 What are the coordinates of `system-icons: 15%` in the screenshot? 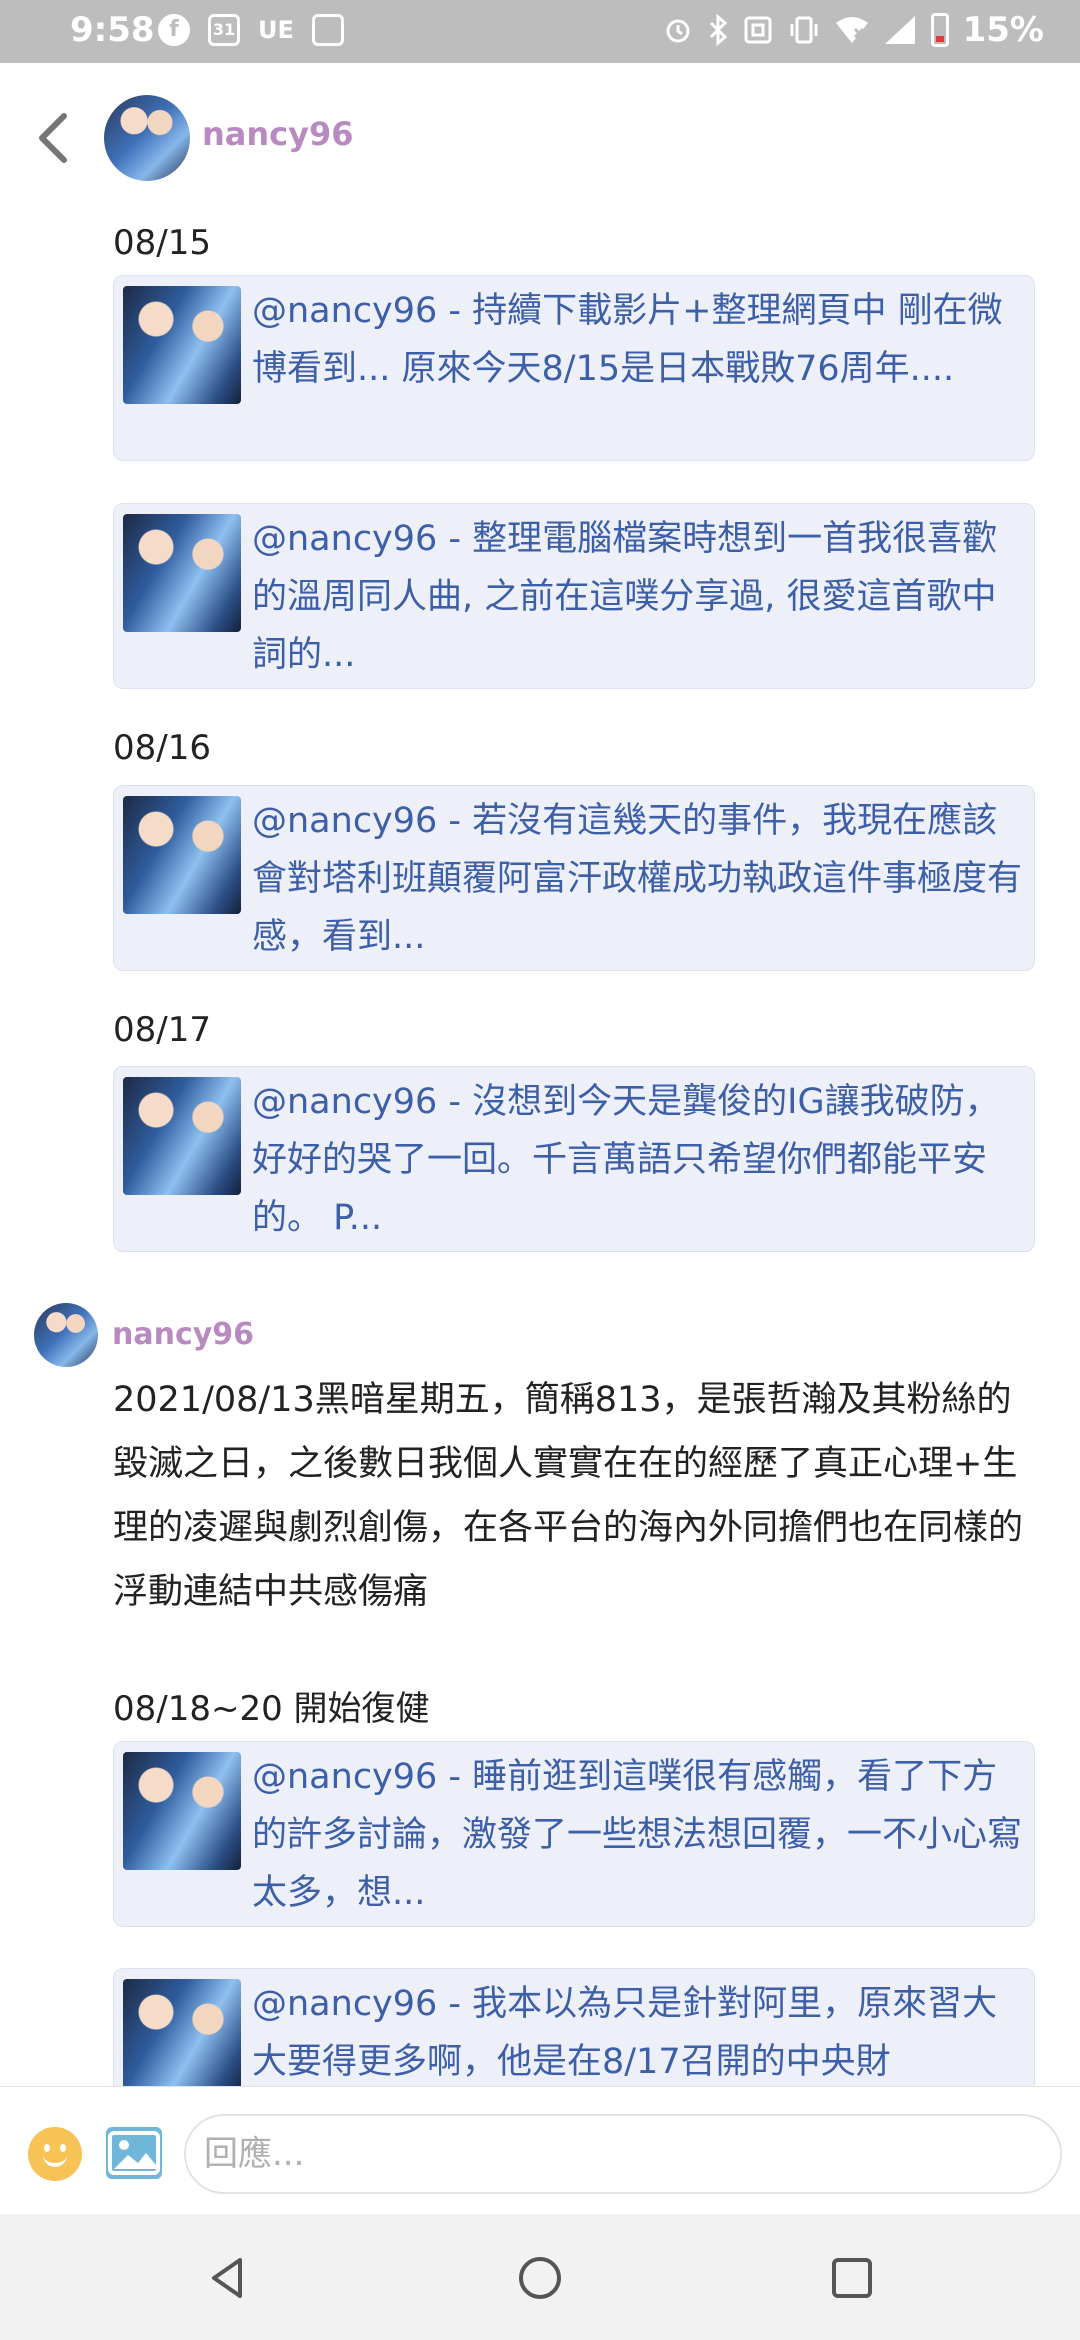 It's located at (853, 30).